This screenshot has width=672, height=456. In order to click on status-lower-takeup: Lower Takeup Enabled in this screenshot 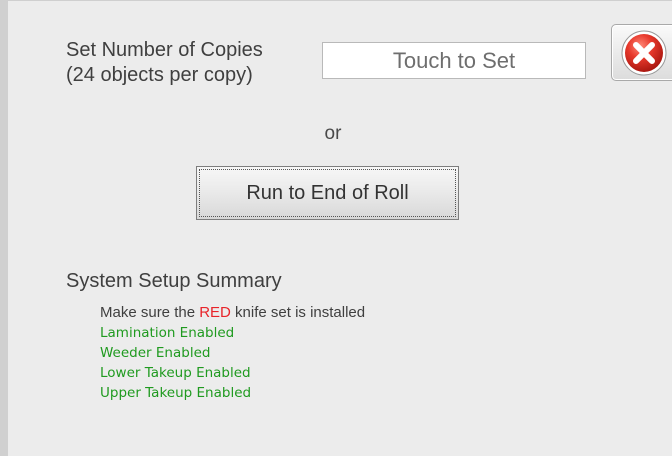, I will do `click(175, 373)`.